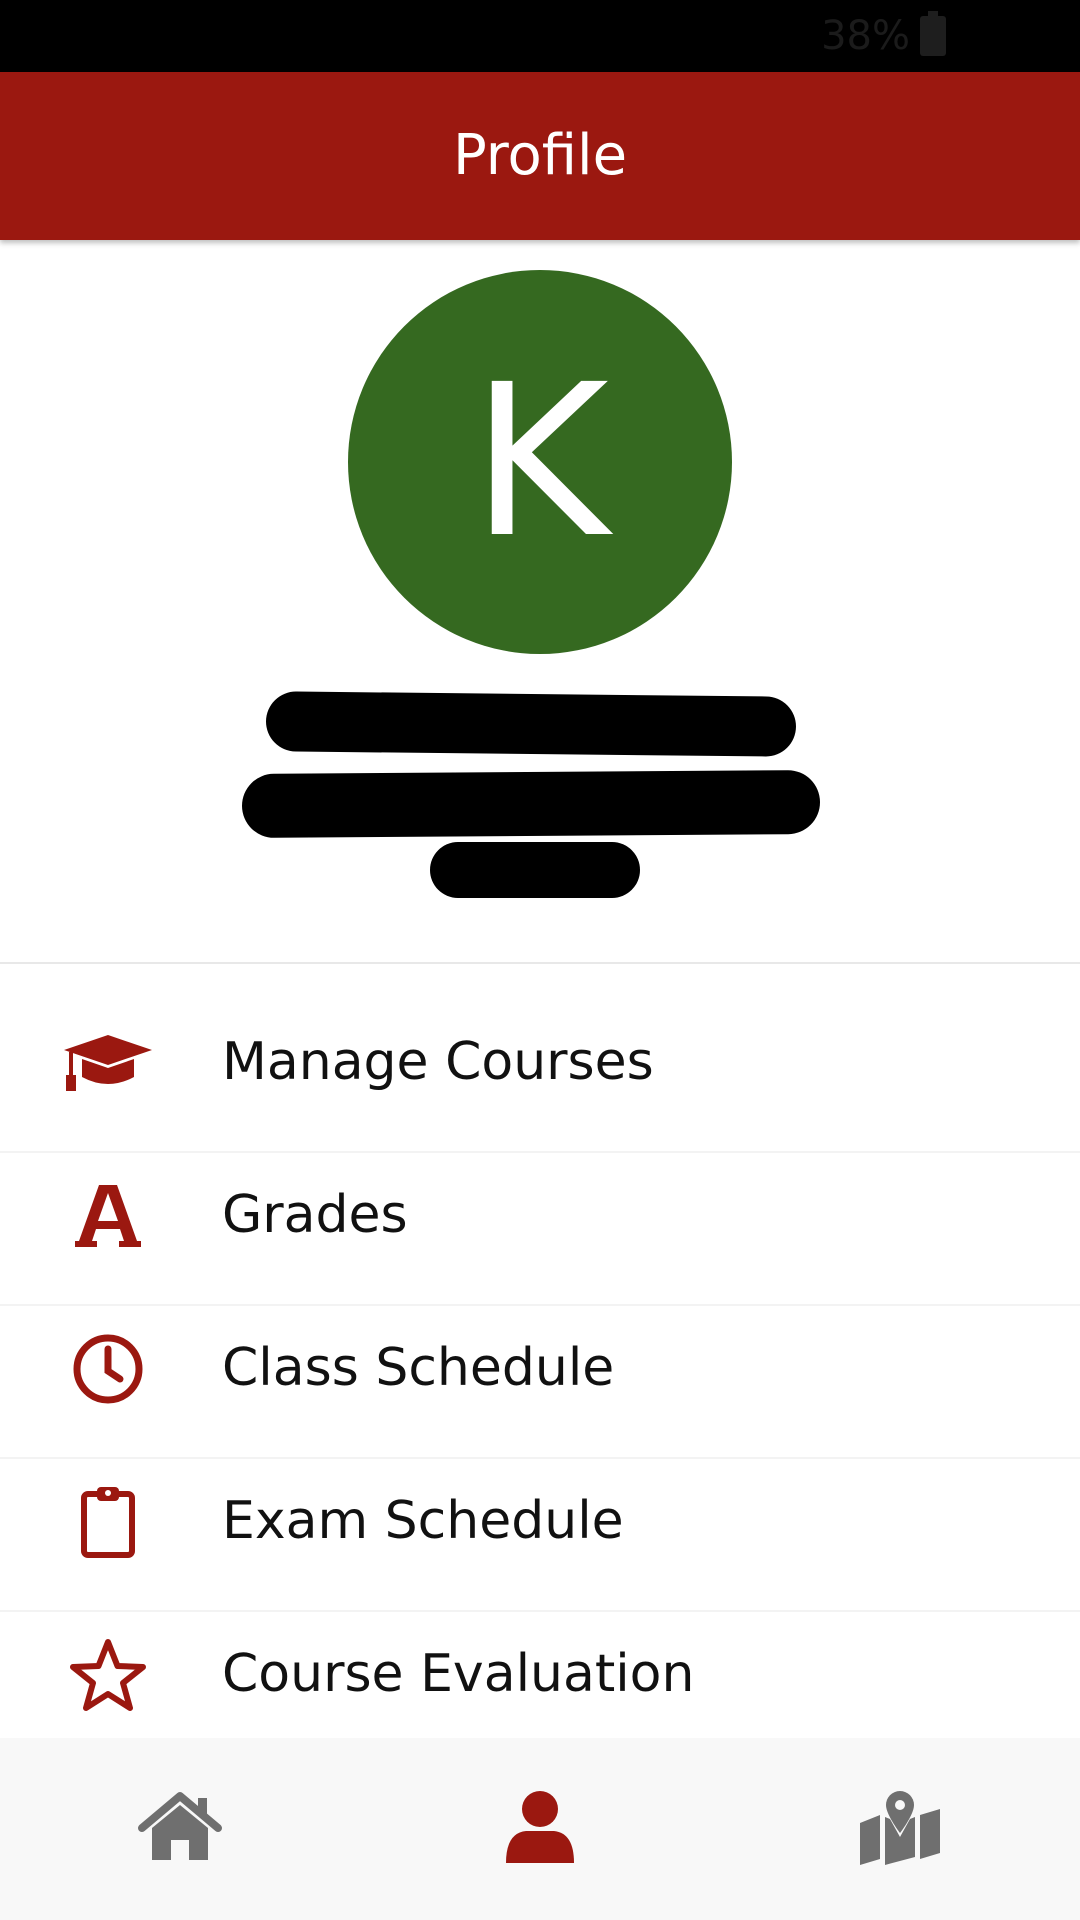 This screenshot has width=1080, height=1920. I want to click on home-icon, so click(180, 1829).